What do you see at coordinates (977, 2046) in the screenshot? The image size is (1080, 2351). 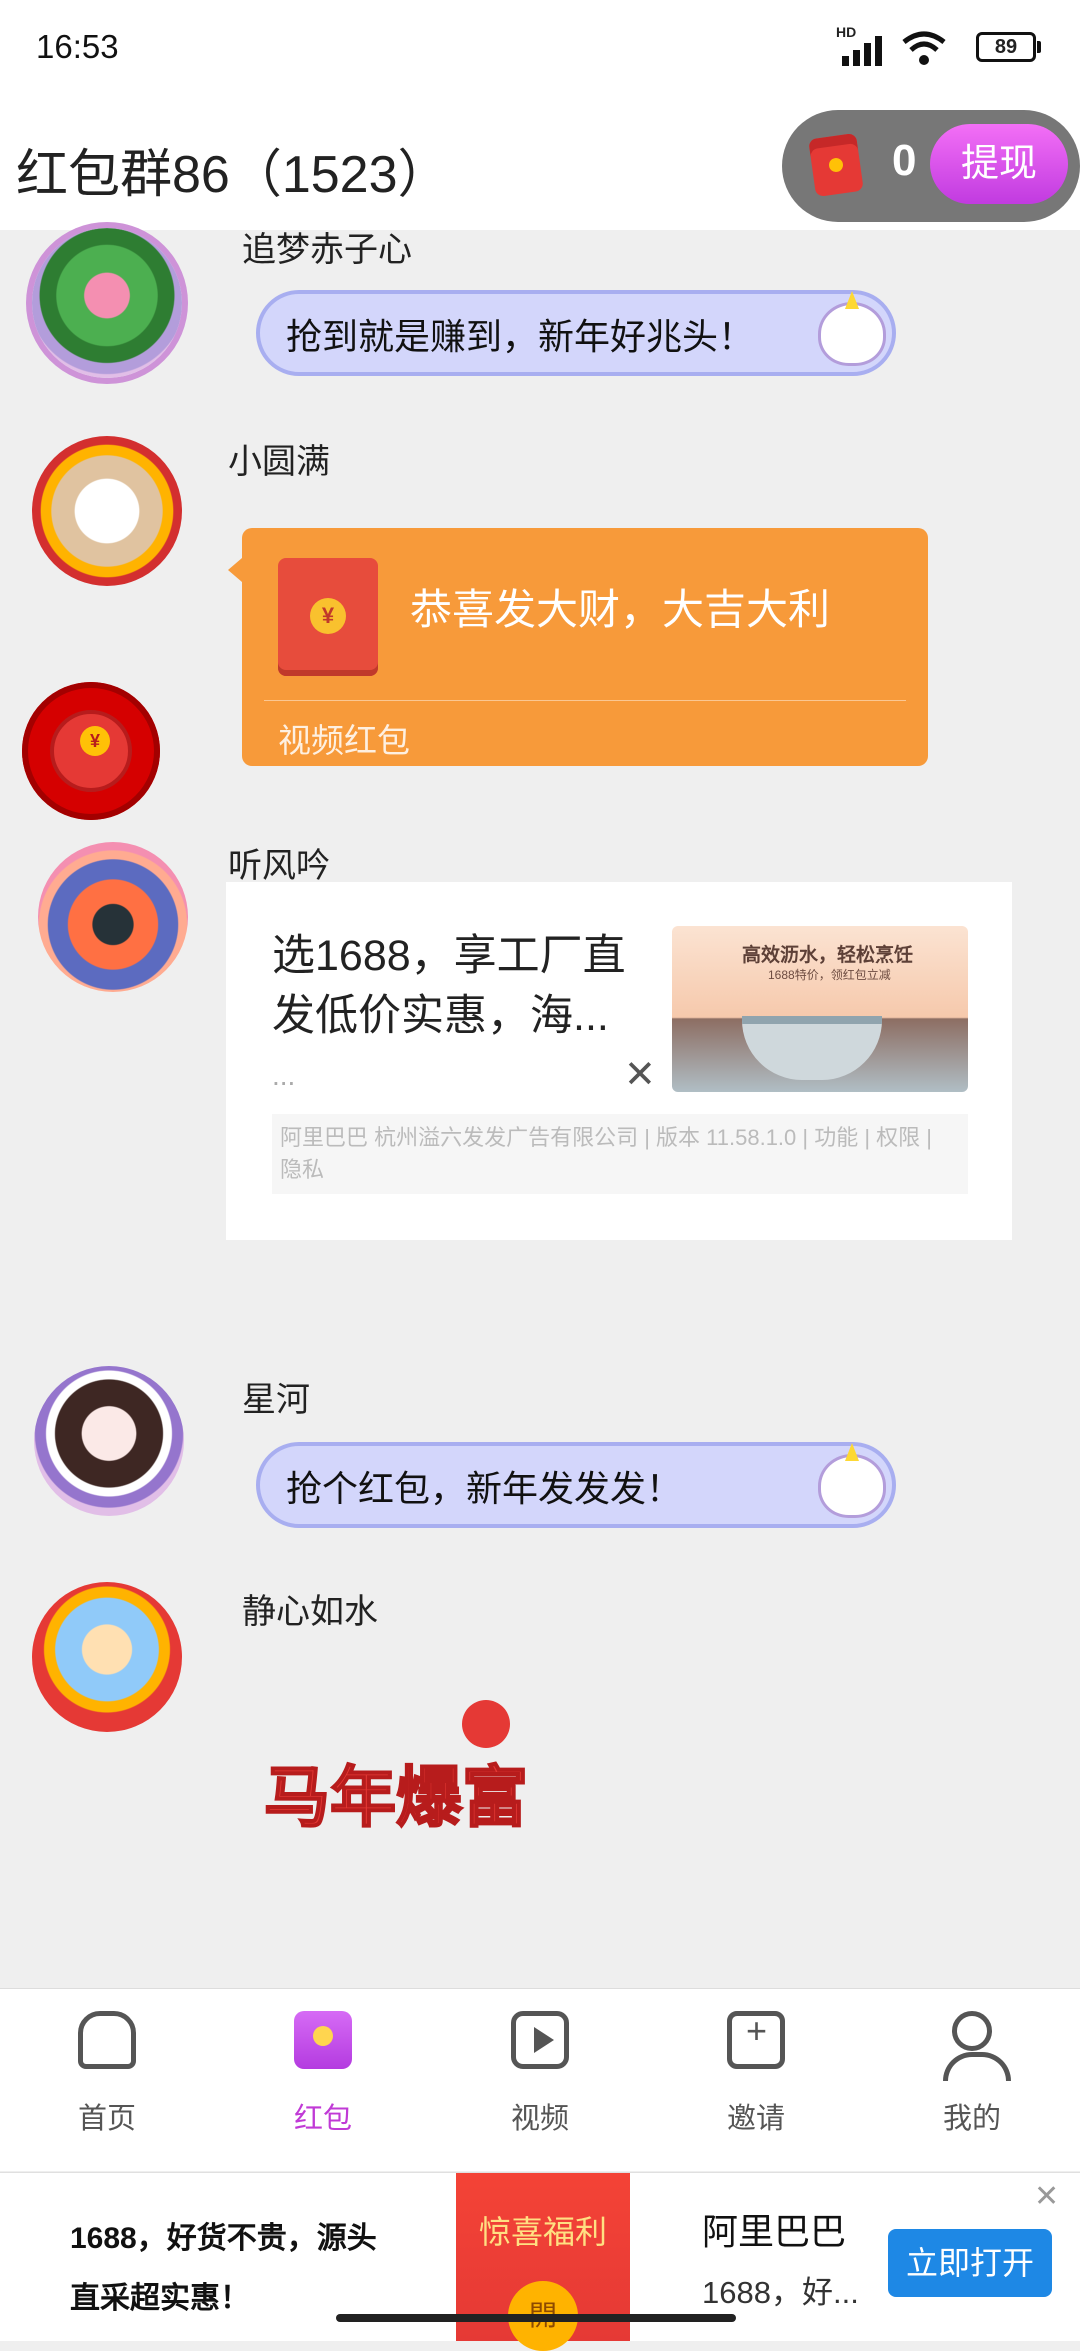 I see `profile-icon` at bounding box center [977, 2046].